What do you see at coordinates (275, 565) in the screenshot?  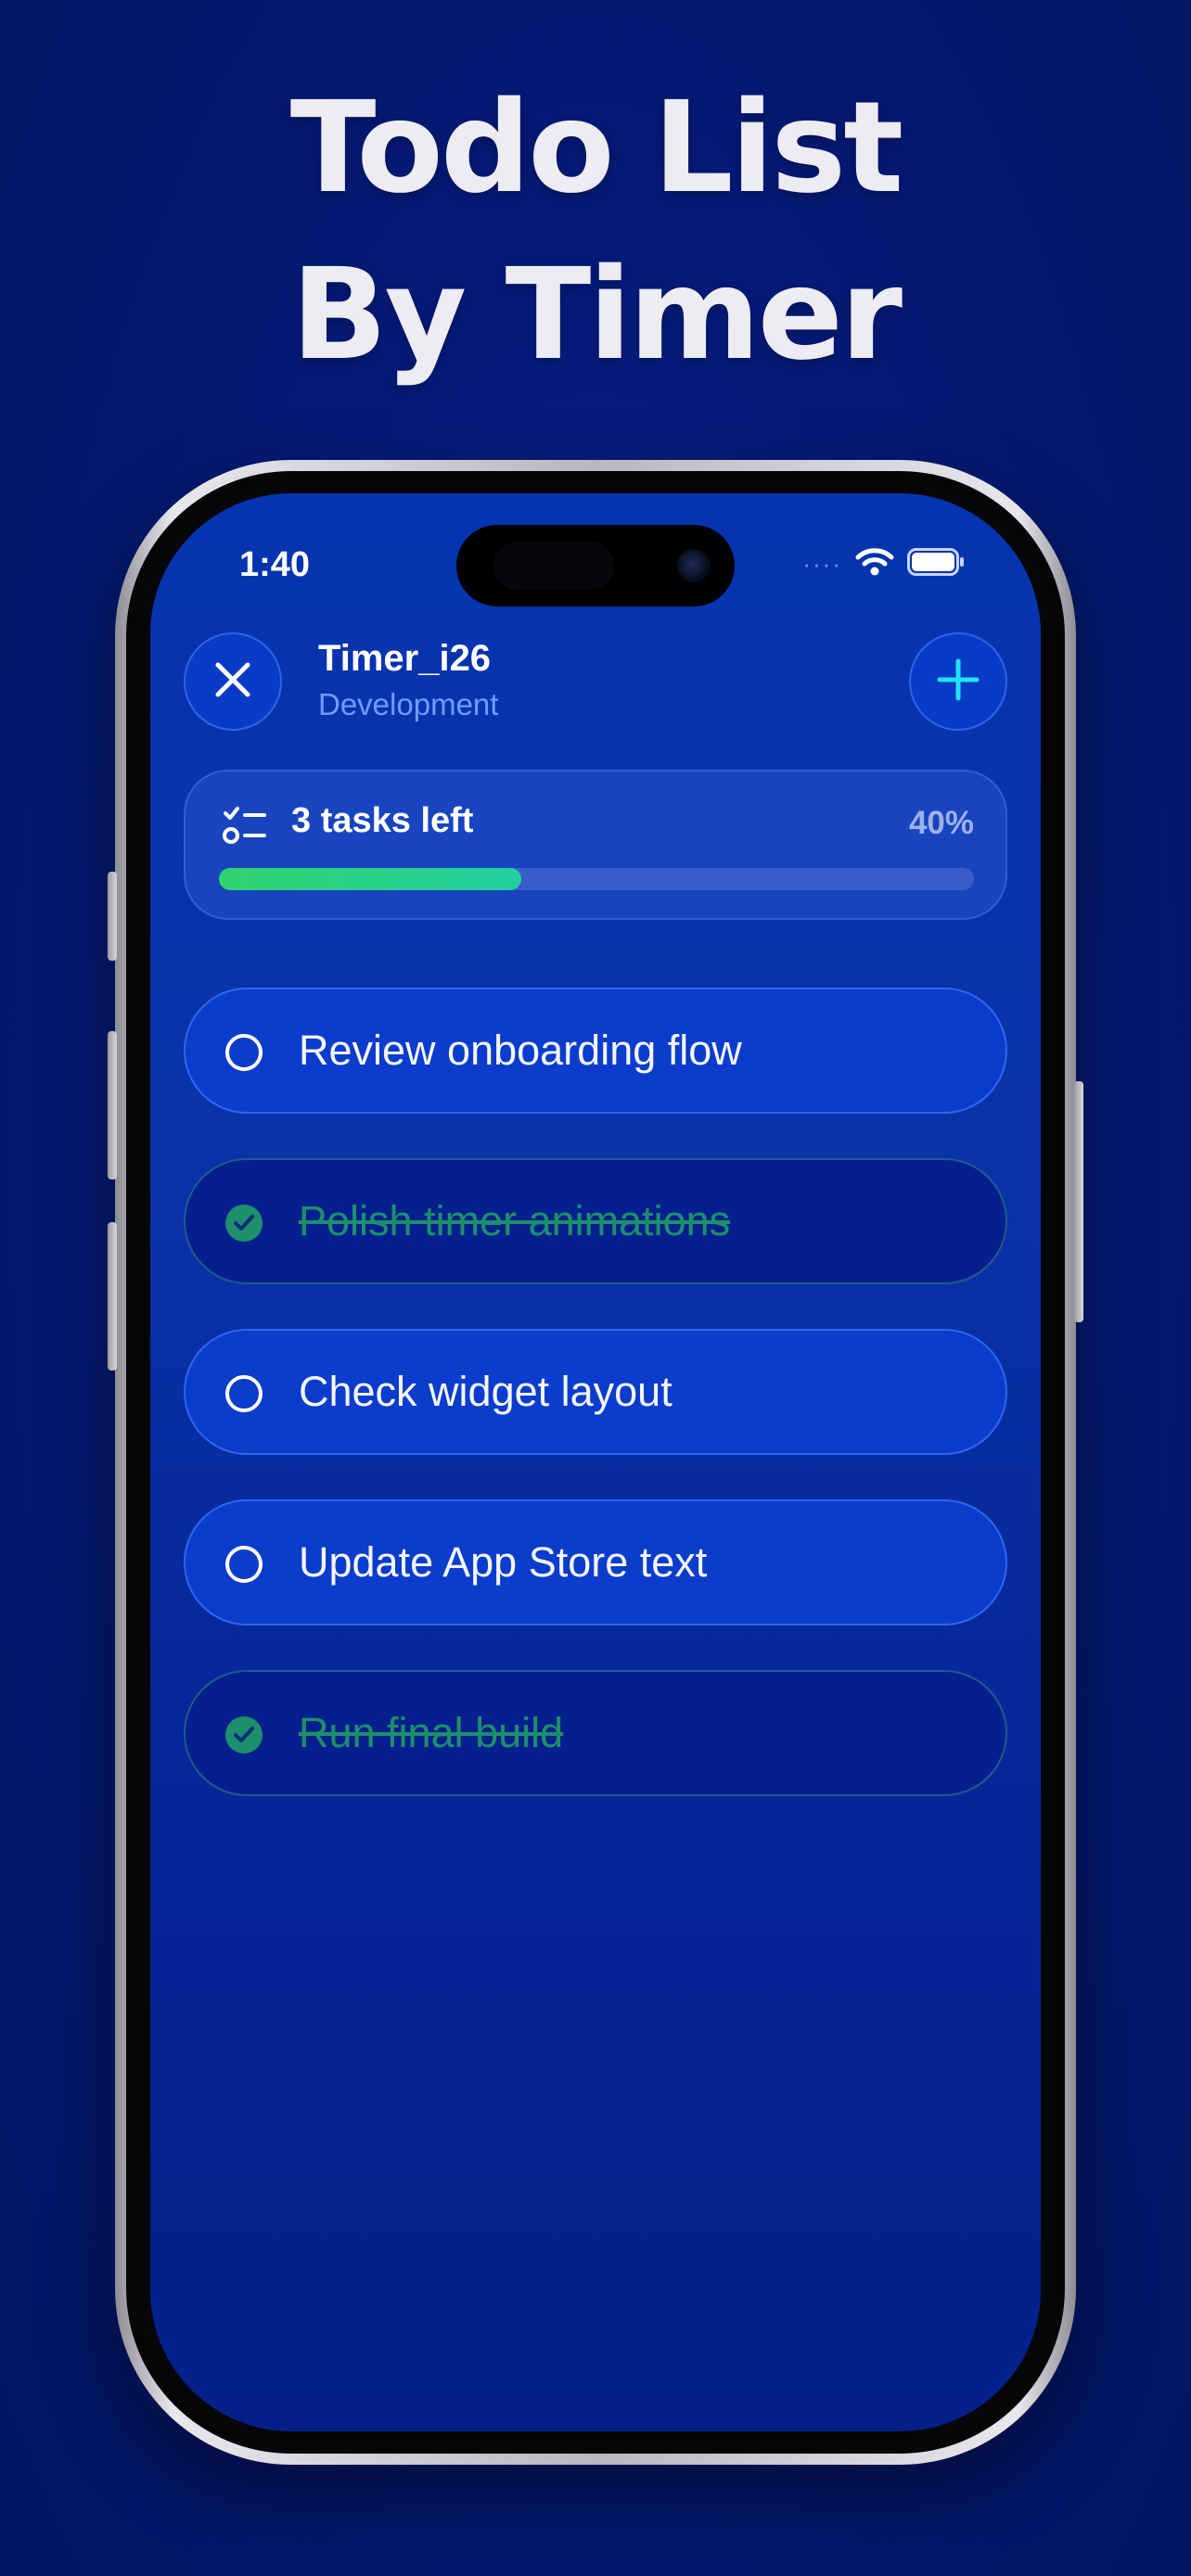 I see `status-time: 1:40` at bounding box center [275, 565].